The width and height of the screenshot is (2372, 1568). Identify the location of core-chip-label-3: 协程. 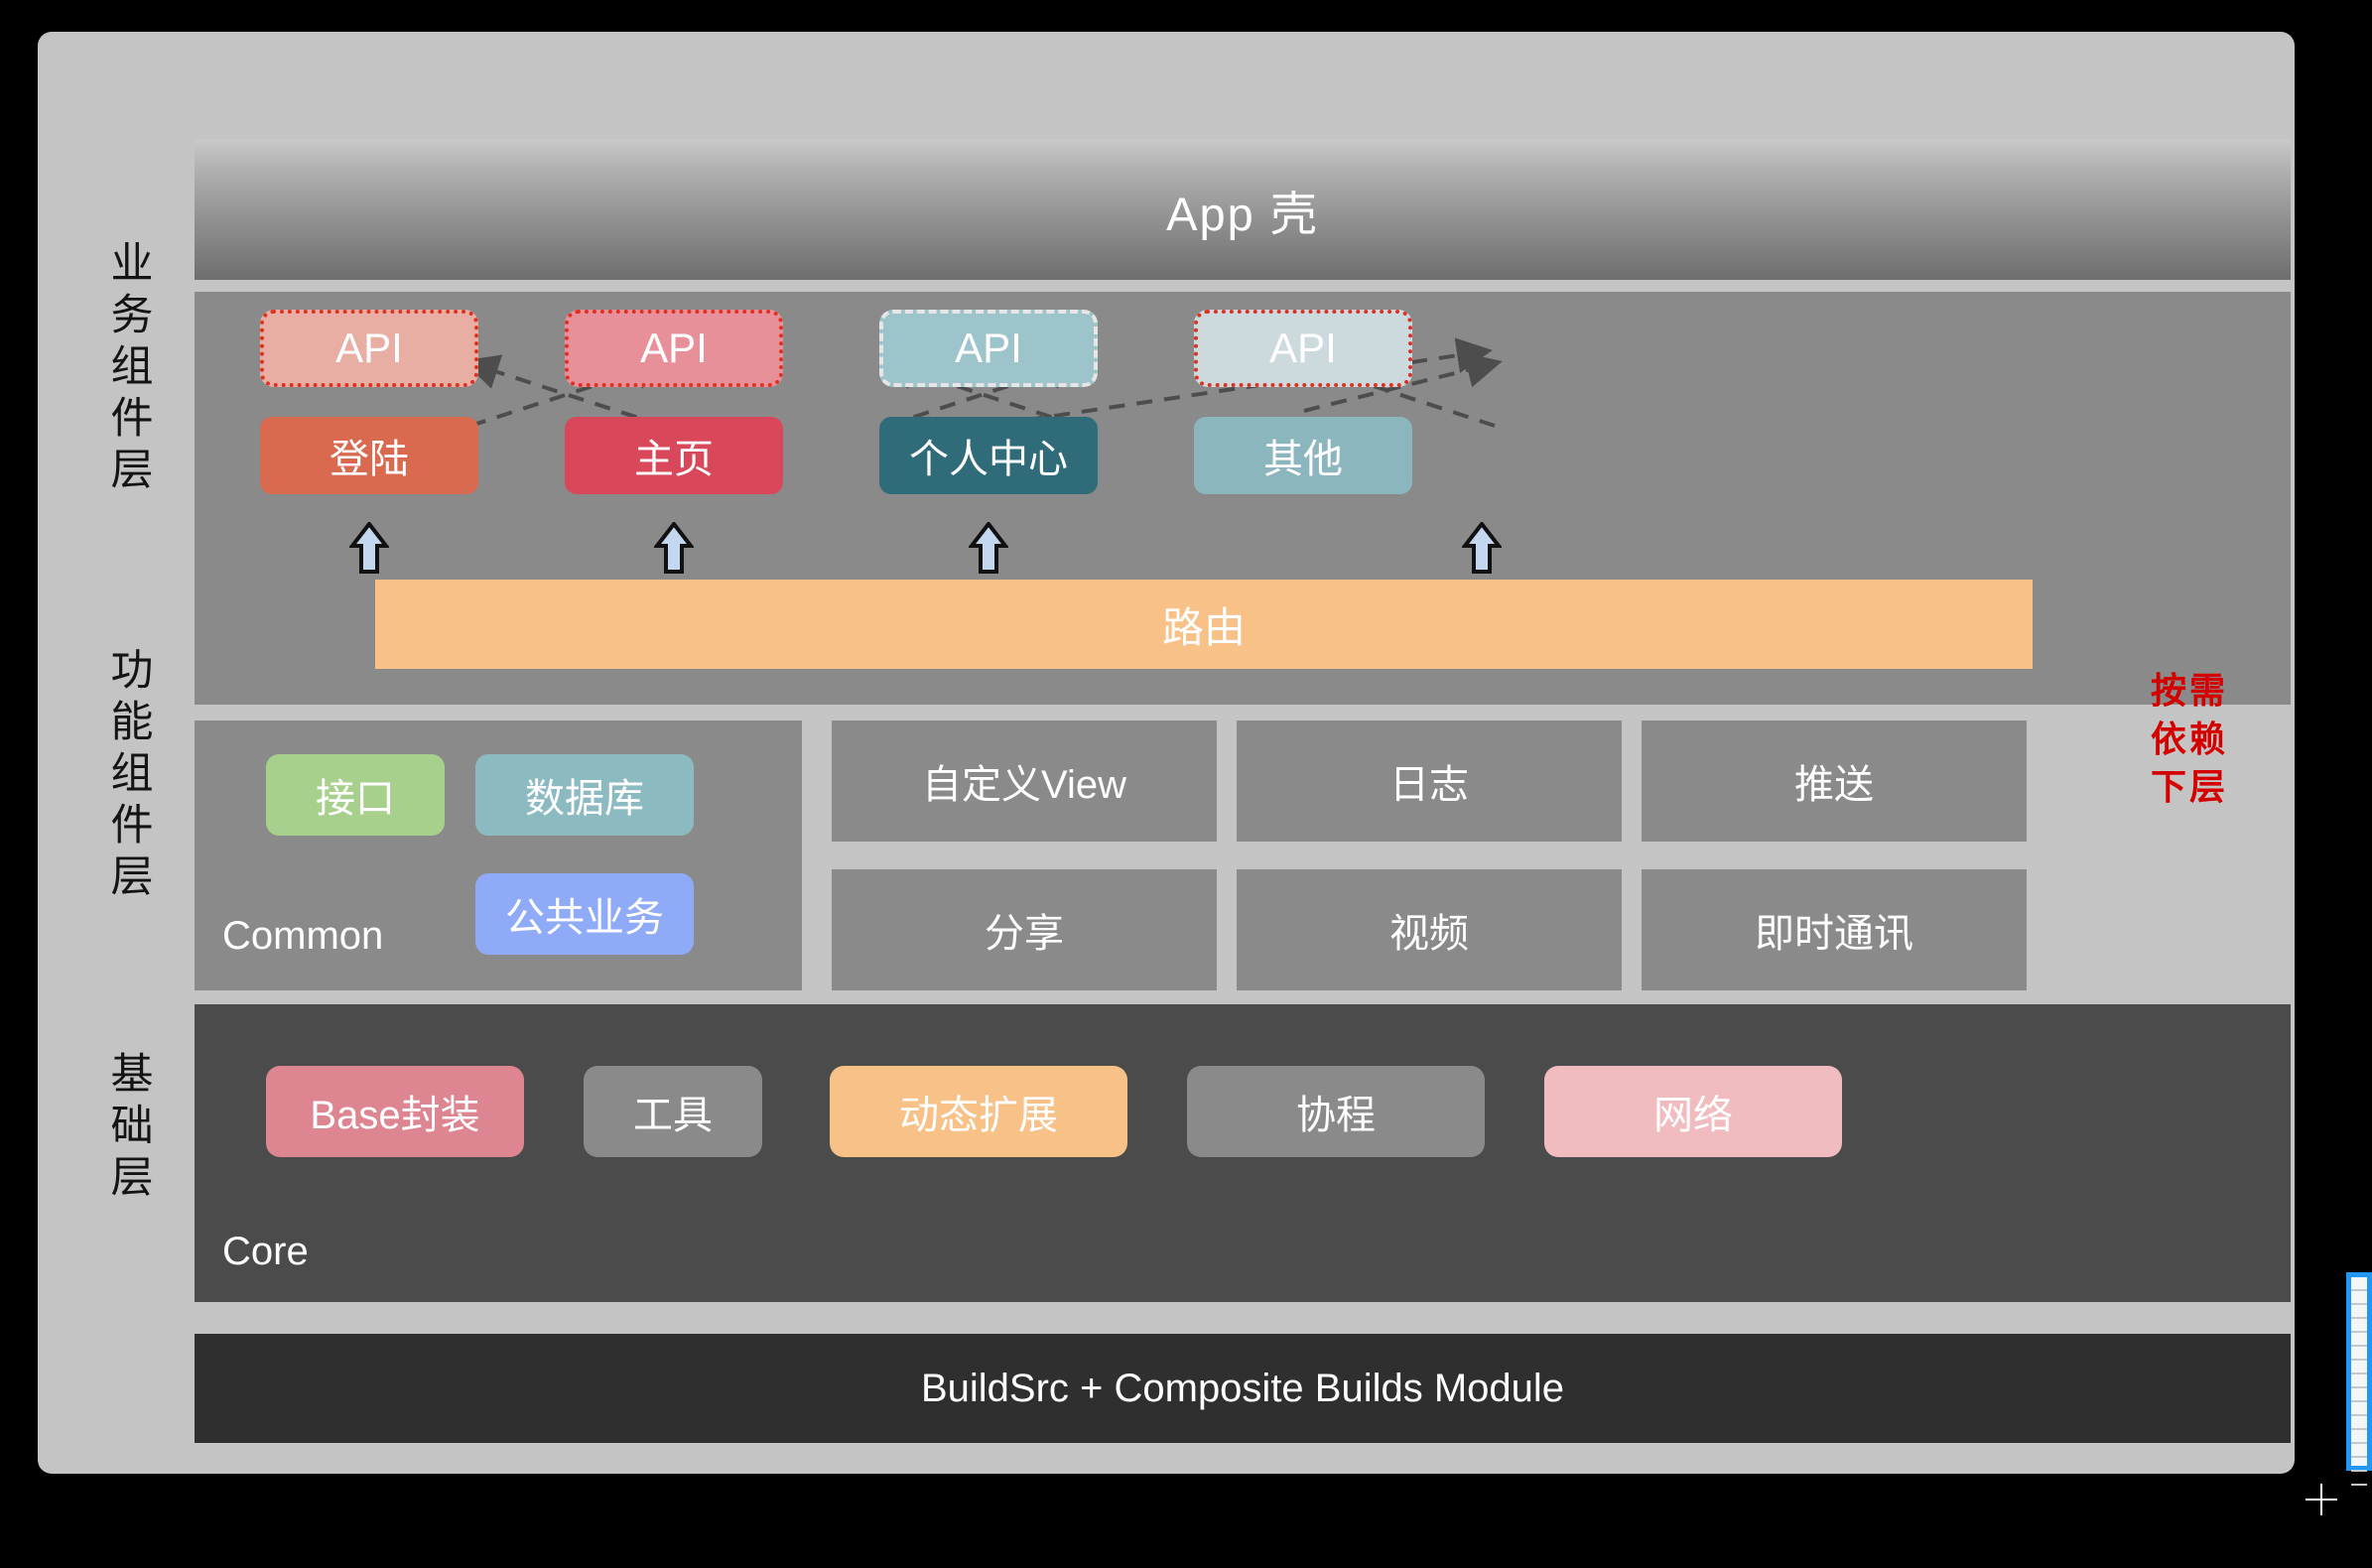
(1336, 1115).